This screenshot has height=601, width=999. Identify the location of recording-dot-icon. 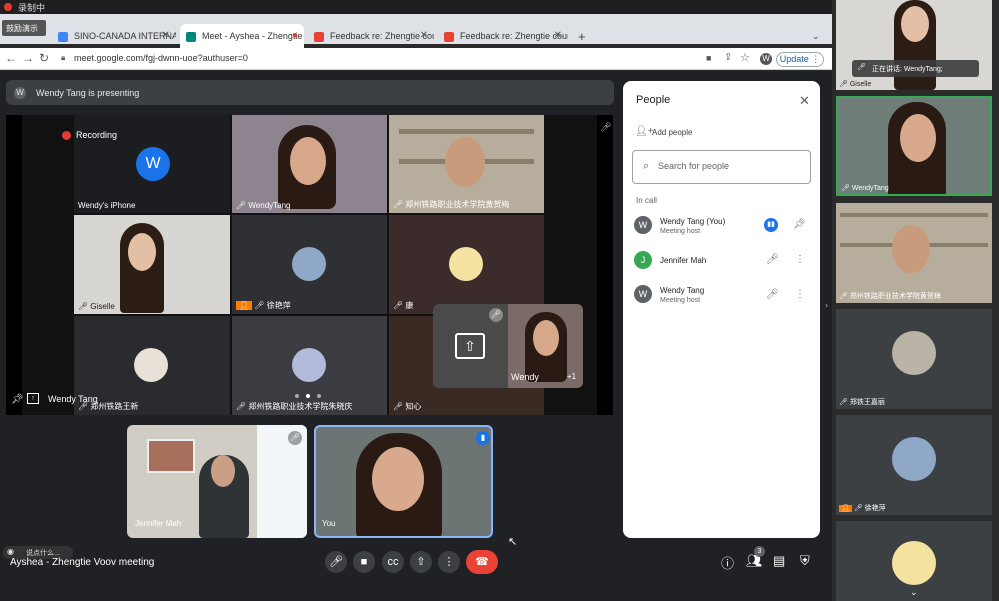
(66, 135).